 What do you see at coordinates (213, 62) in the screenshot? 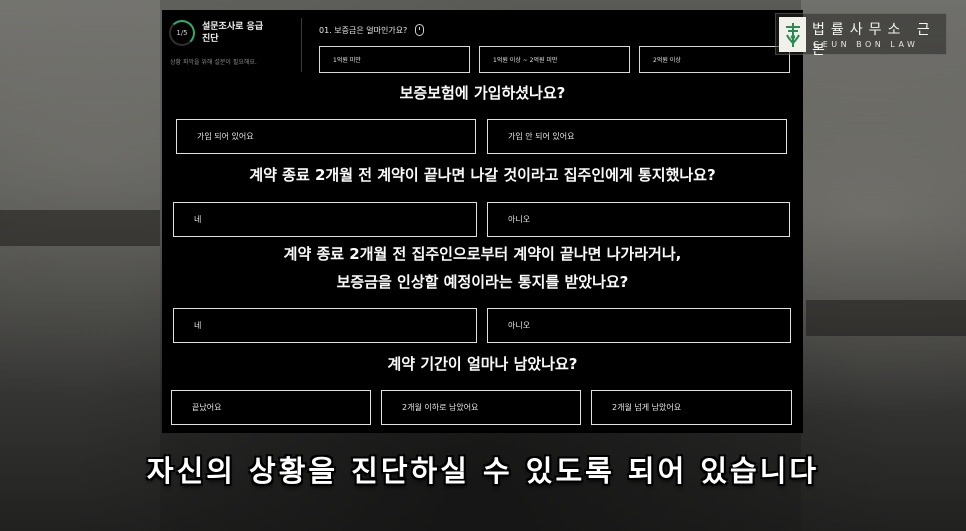
I see `survey-note: 상황 파악을 위해 설문이 필요해요.` at bounding box center [213, 62].